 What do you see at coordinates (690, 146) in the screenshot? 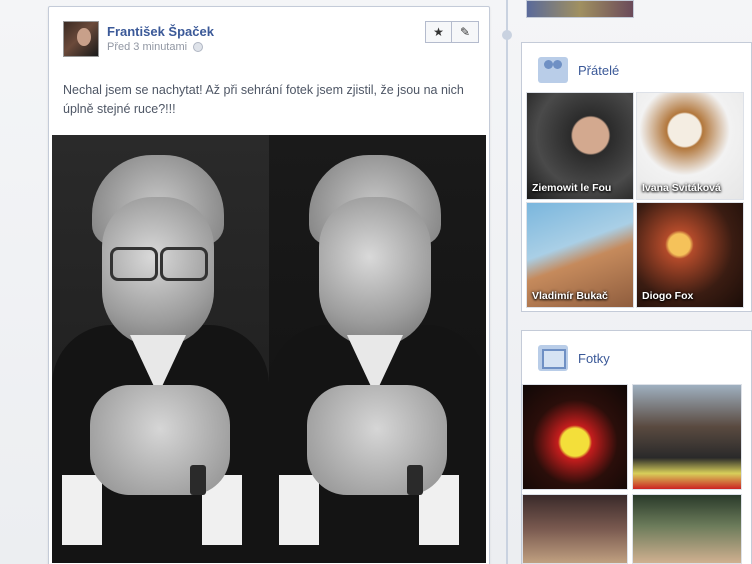
I see `friend-tile: Ivana Svitáková` at bounding box center [690, 146].